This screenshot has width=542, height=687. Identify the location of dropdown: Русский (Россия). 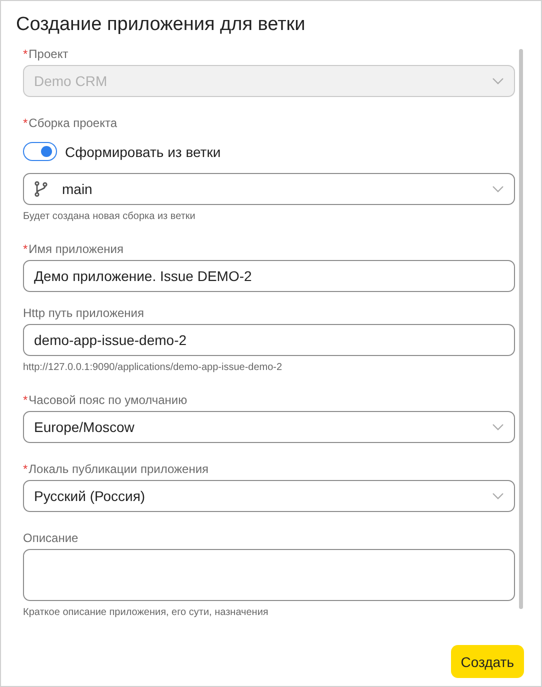
(269, 496).